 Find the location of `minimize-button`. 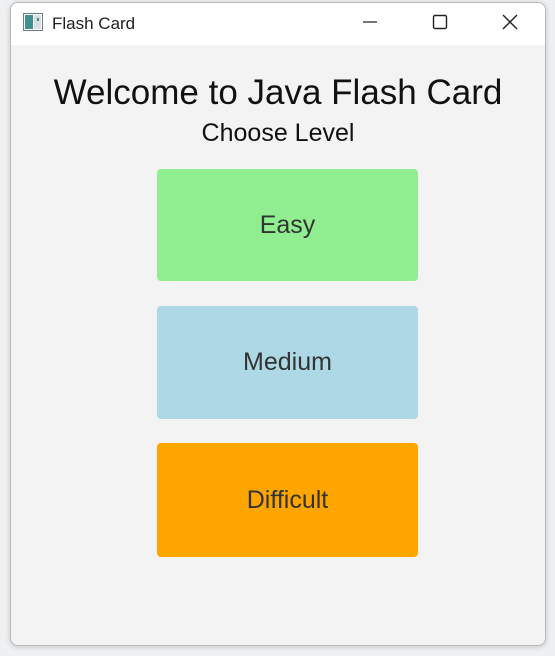

minimize-button is located at coordinates (370, 24).